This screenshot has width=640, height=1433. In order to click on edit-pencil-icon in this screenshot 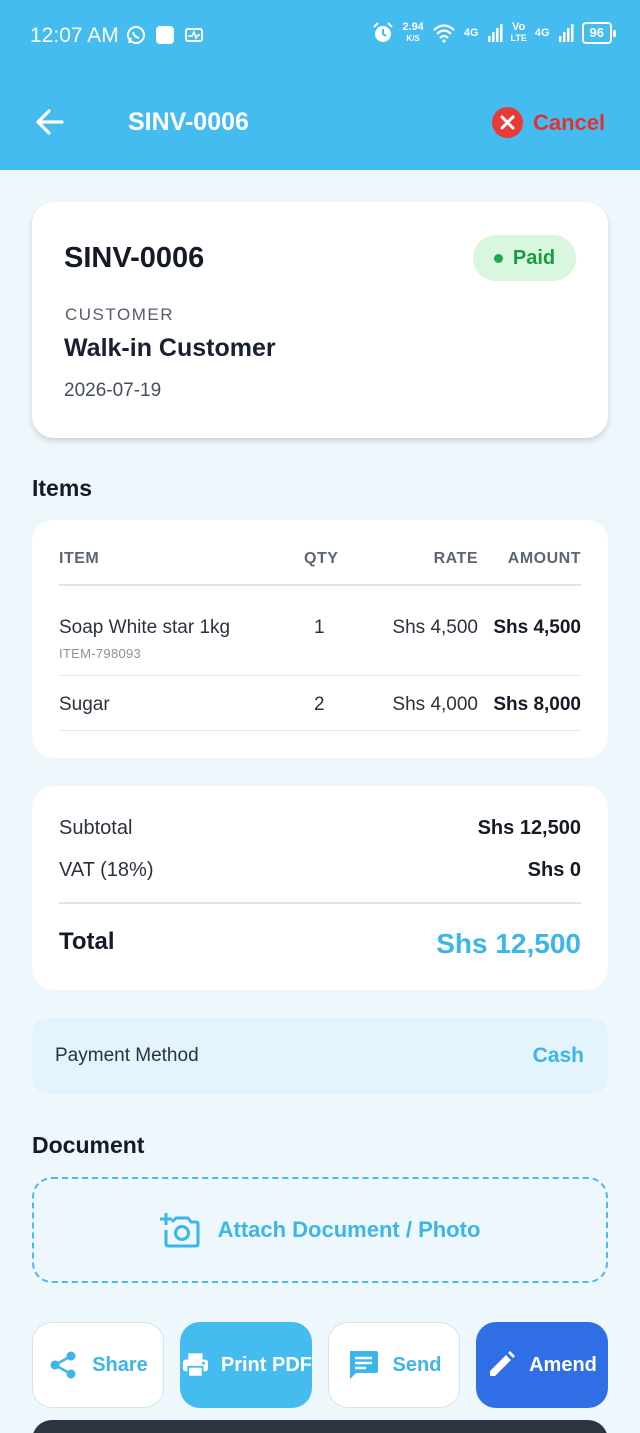, I will do `click(503, 1363)`.